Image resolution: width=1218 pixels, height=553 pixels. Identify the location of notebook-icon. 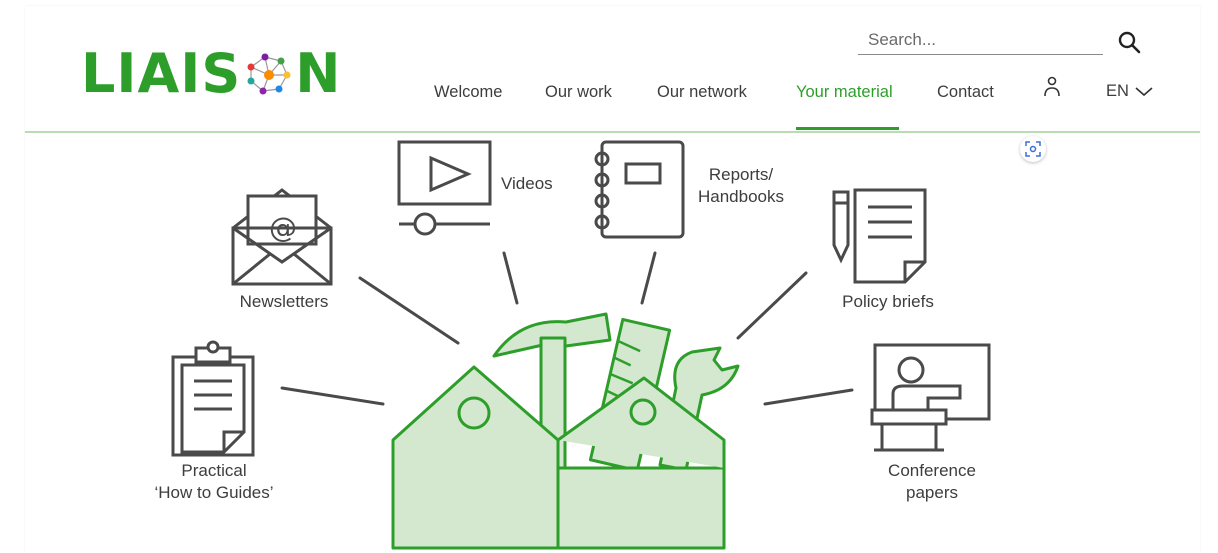
(639, 189).